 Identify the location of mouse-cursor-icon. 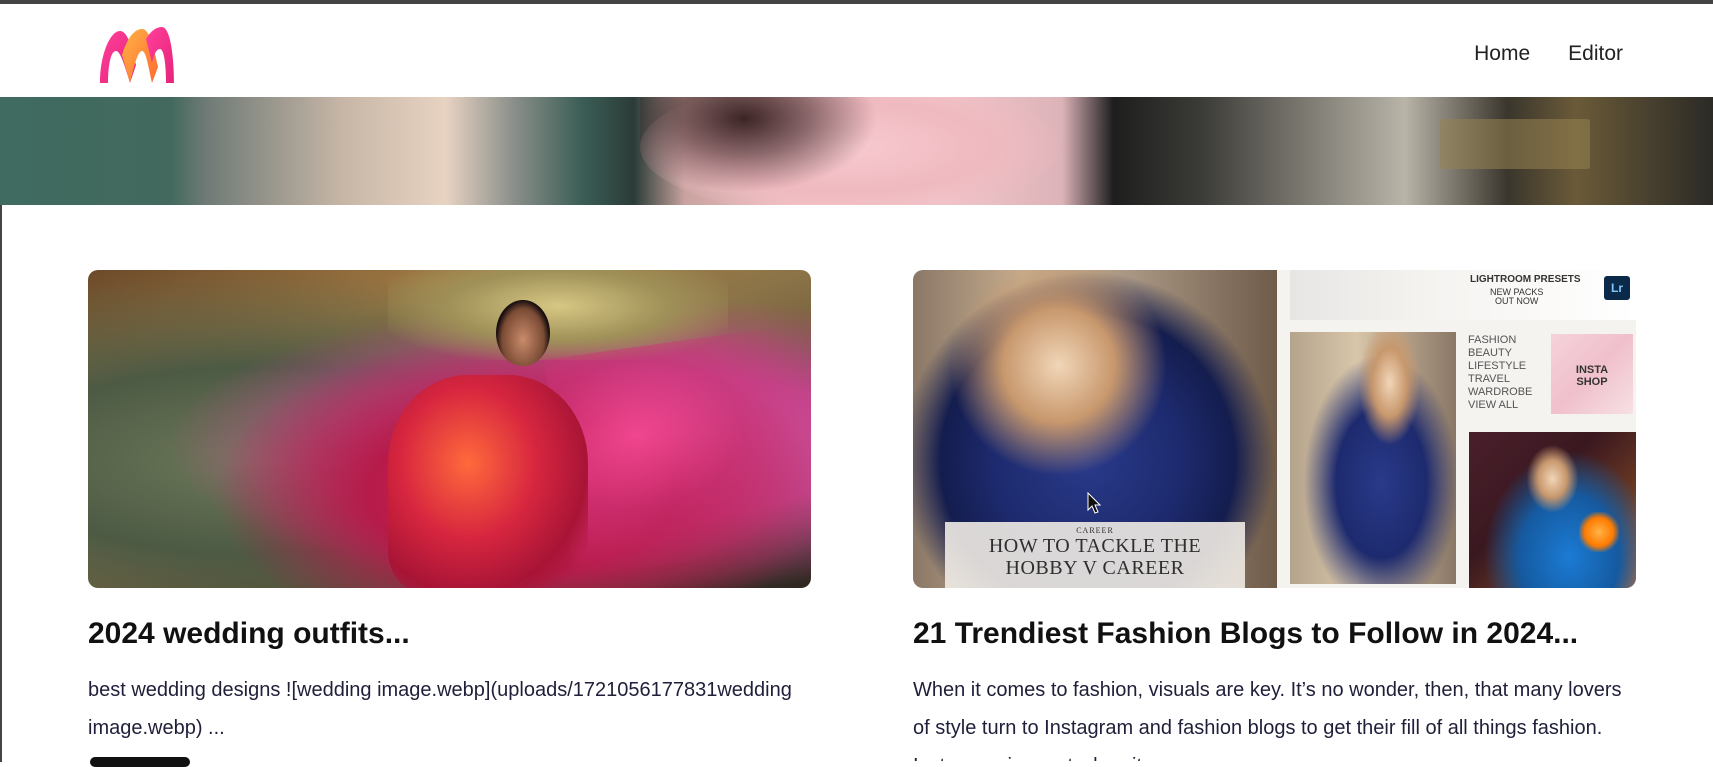
(1094, 503).